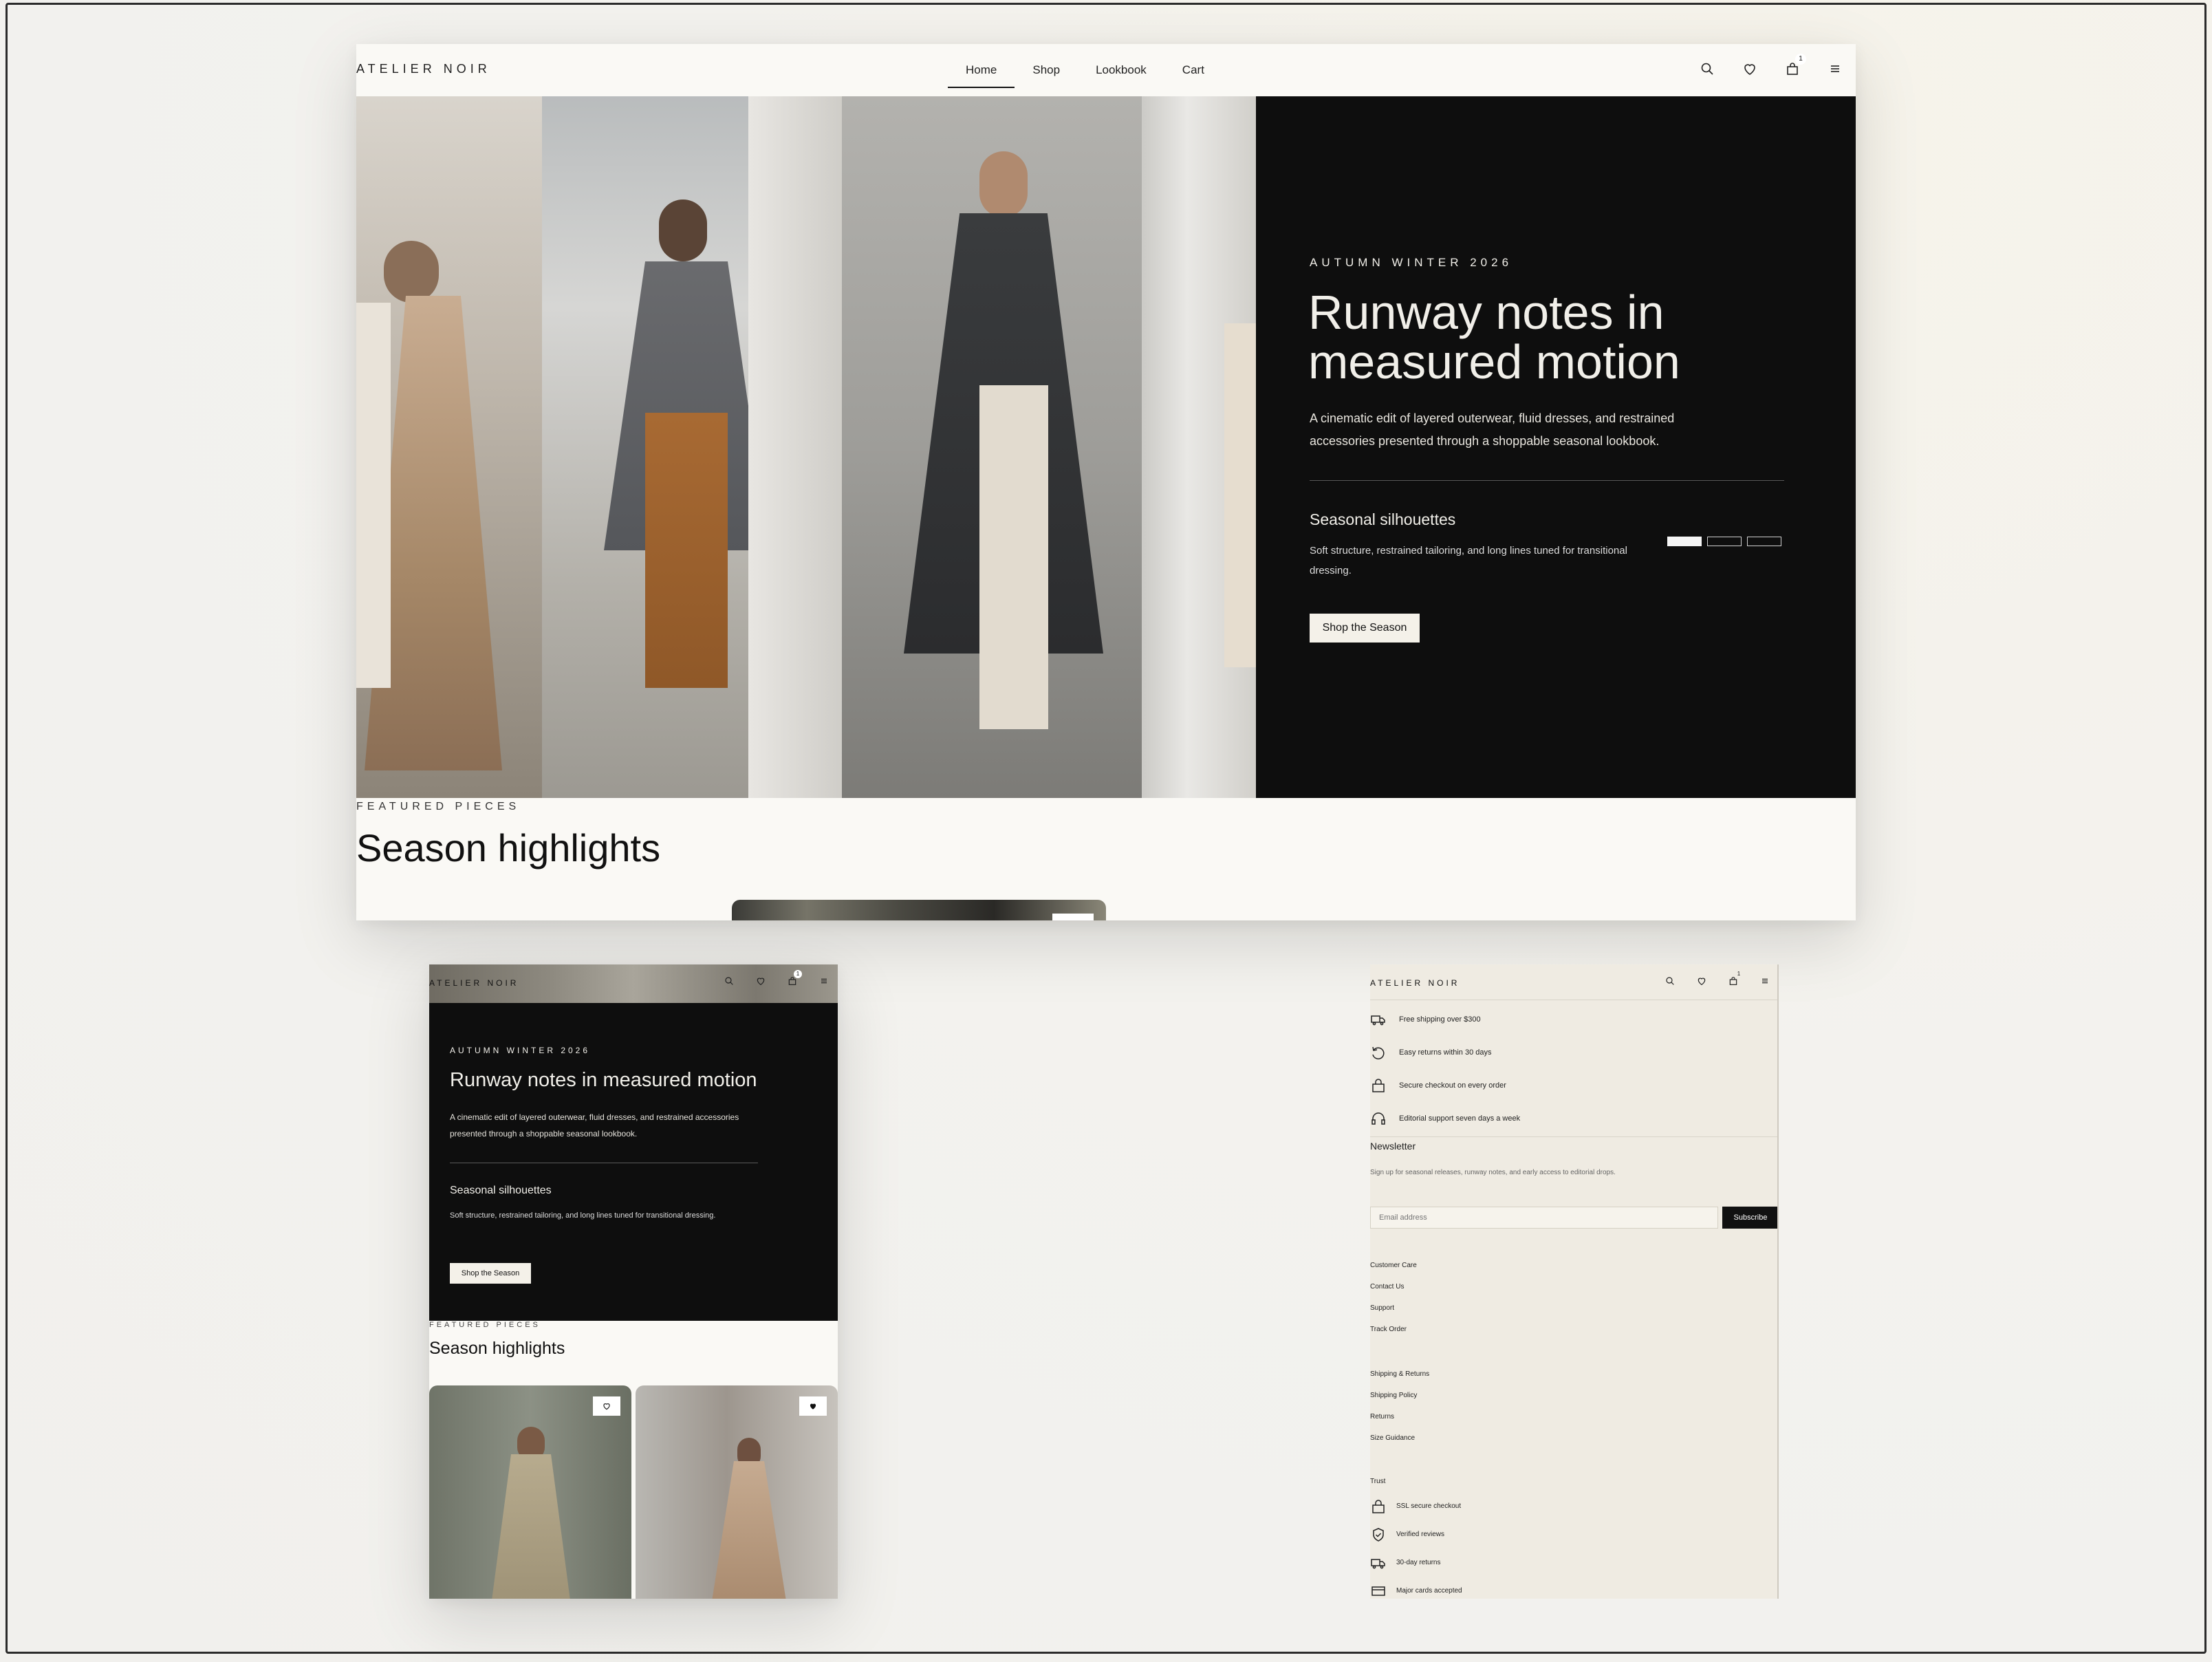  Describe the element at coordinates (1399, 1438) in the screenshot. I see `footer-link-size-guidance: Size Guidance` at that location.